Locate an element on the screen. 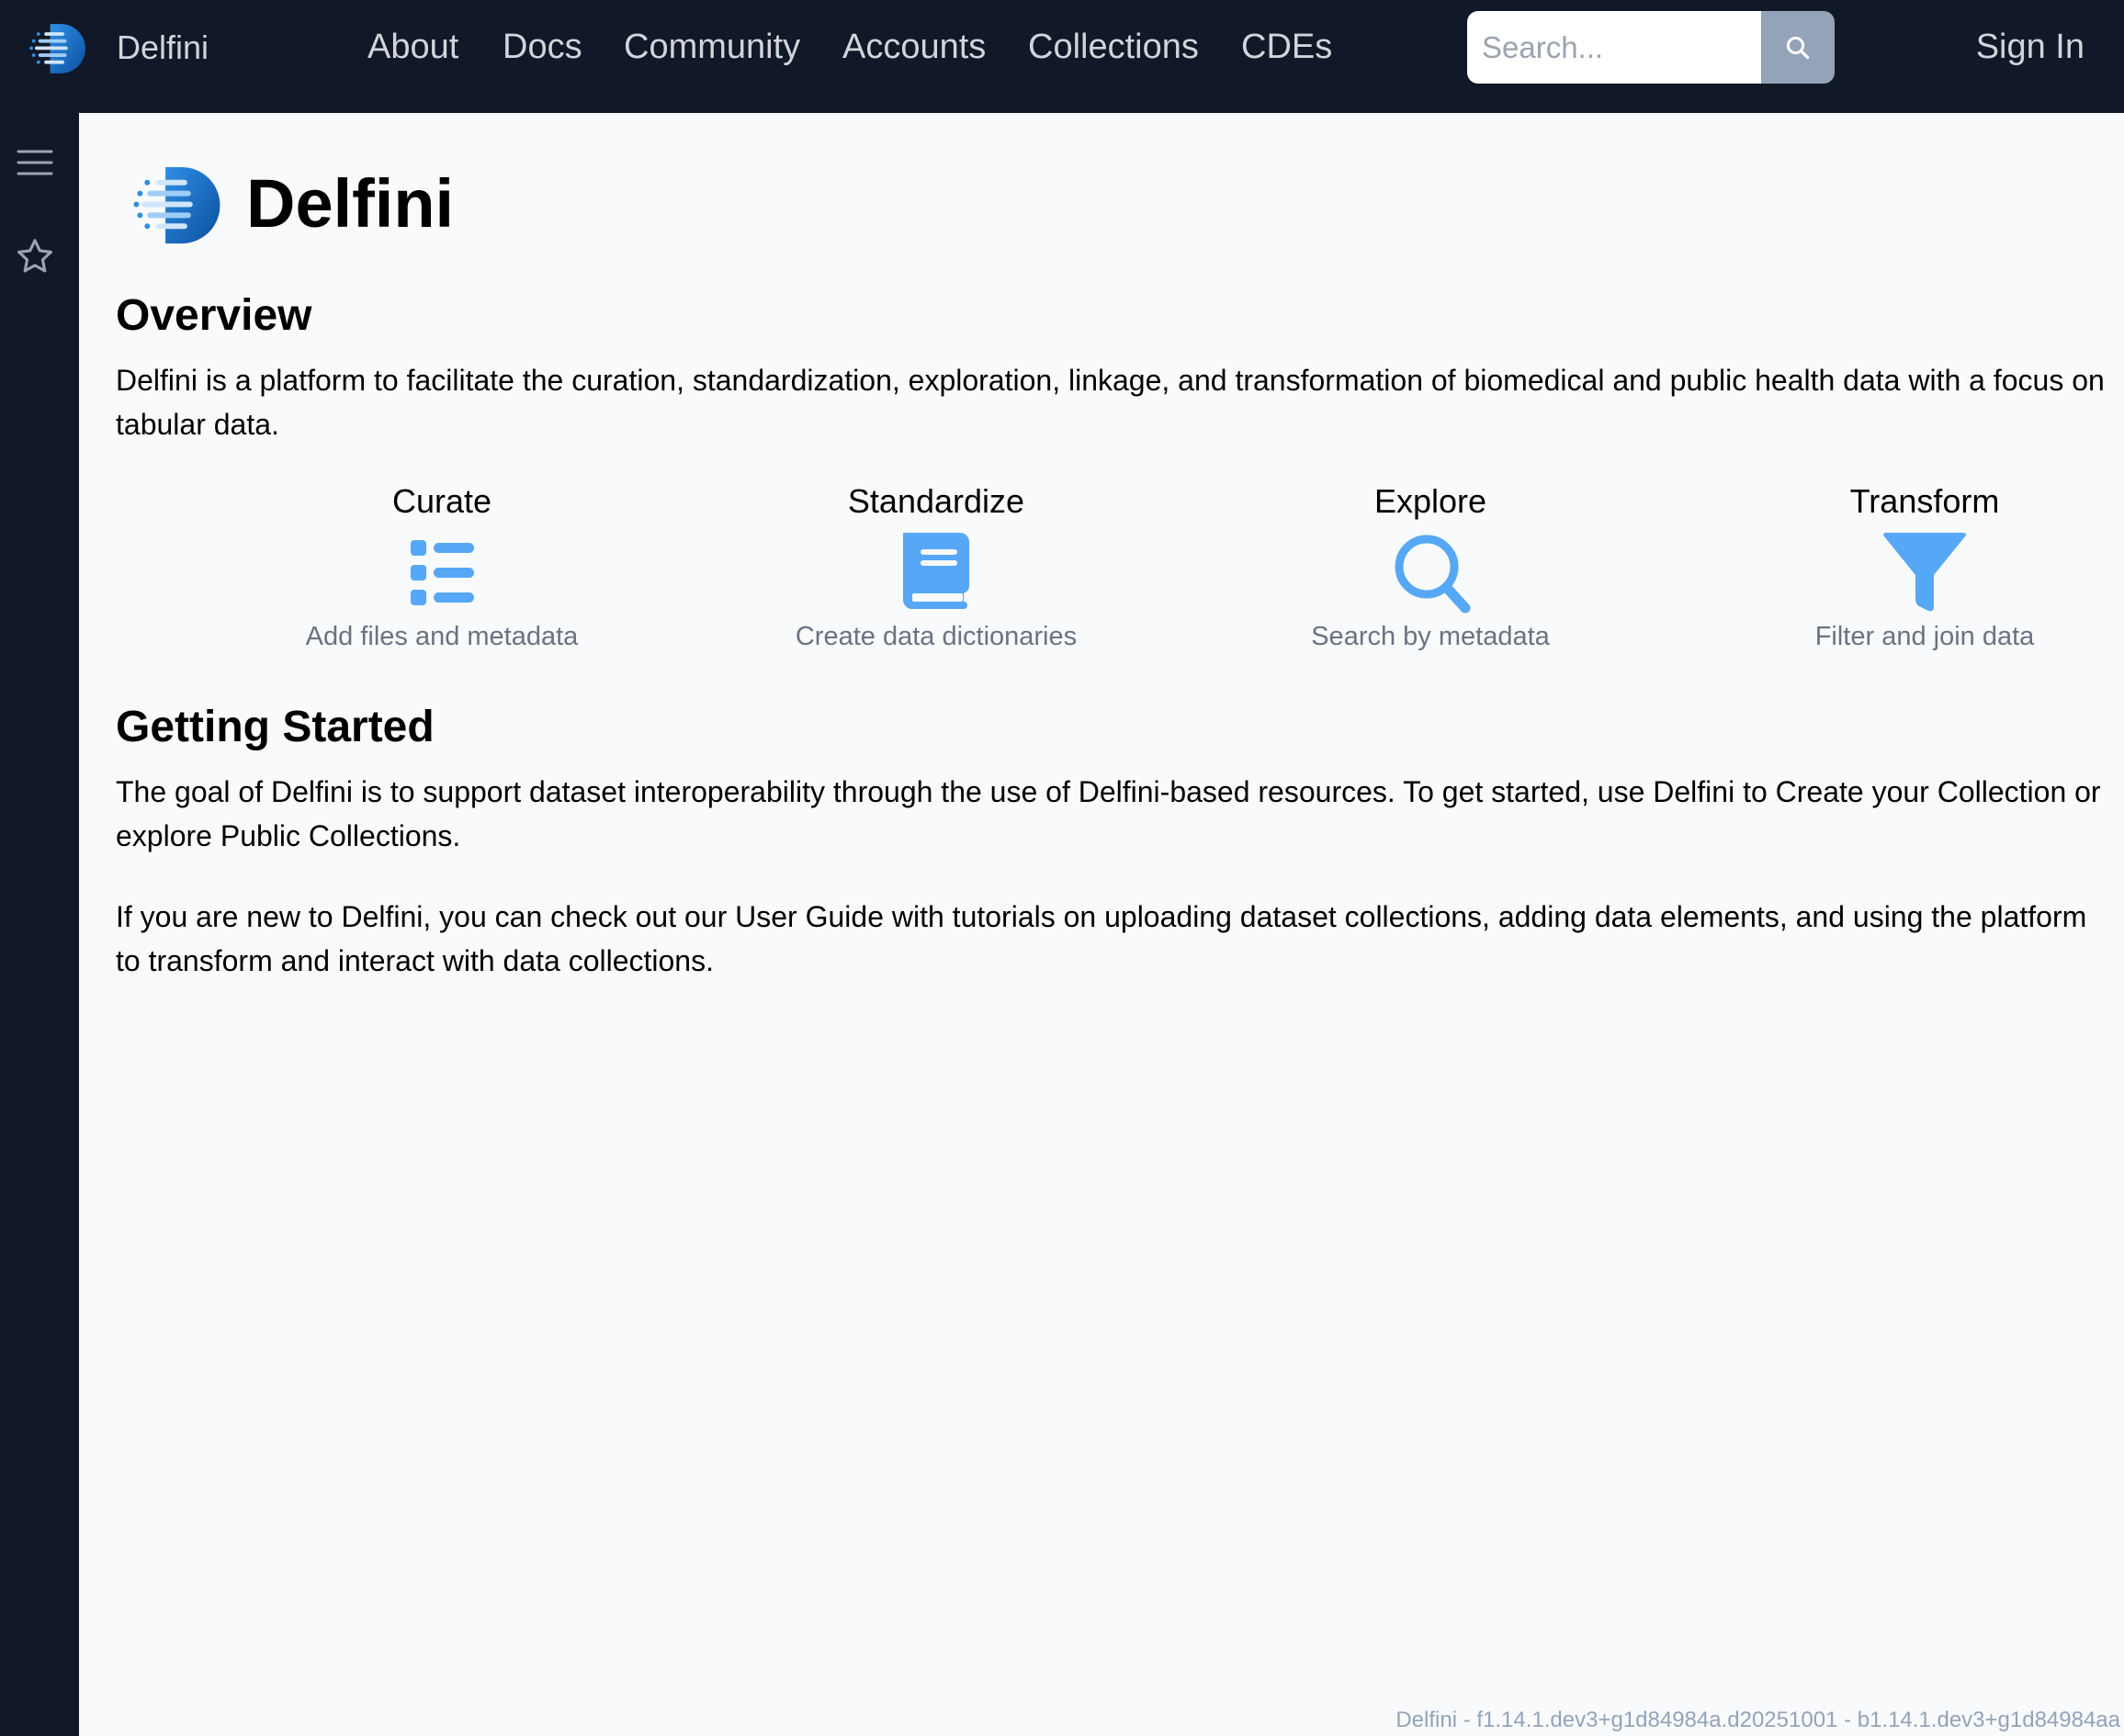 Image resolution: width=2124 pixels, height=1736 pixels. feature-curate: Curate Add files and metadata is located at coordinates (442, 567).